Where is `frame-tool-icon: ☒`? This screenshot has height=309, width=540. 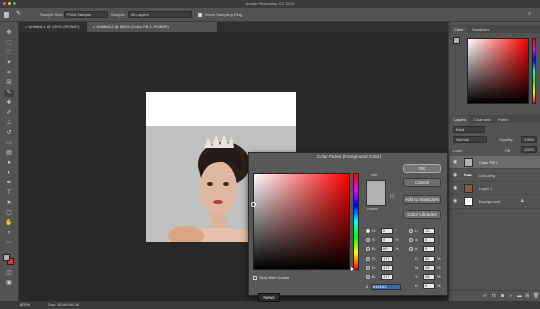
frame-tool-icon: ☒ is located at coordinates (9, 83).